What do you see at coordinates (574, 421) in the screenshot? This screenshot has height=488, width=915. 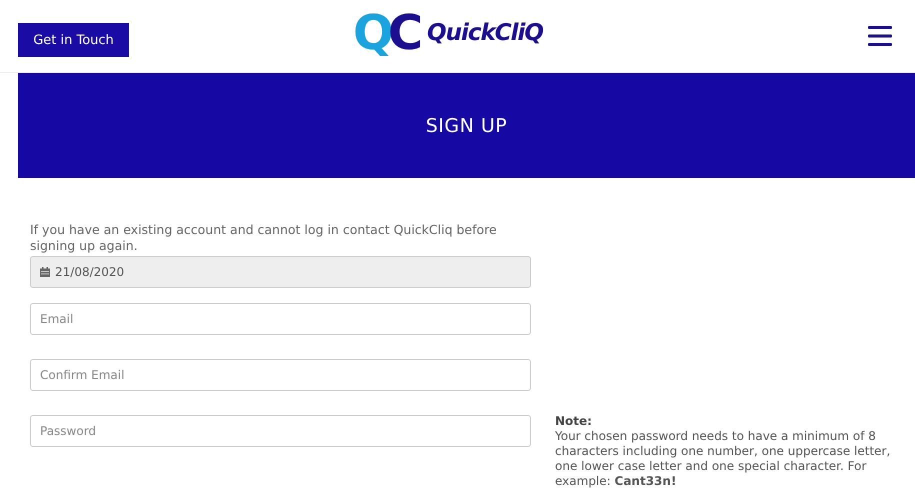 I see `note-title: Note:` at bounding box center [574, 421].